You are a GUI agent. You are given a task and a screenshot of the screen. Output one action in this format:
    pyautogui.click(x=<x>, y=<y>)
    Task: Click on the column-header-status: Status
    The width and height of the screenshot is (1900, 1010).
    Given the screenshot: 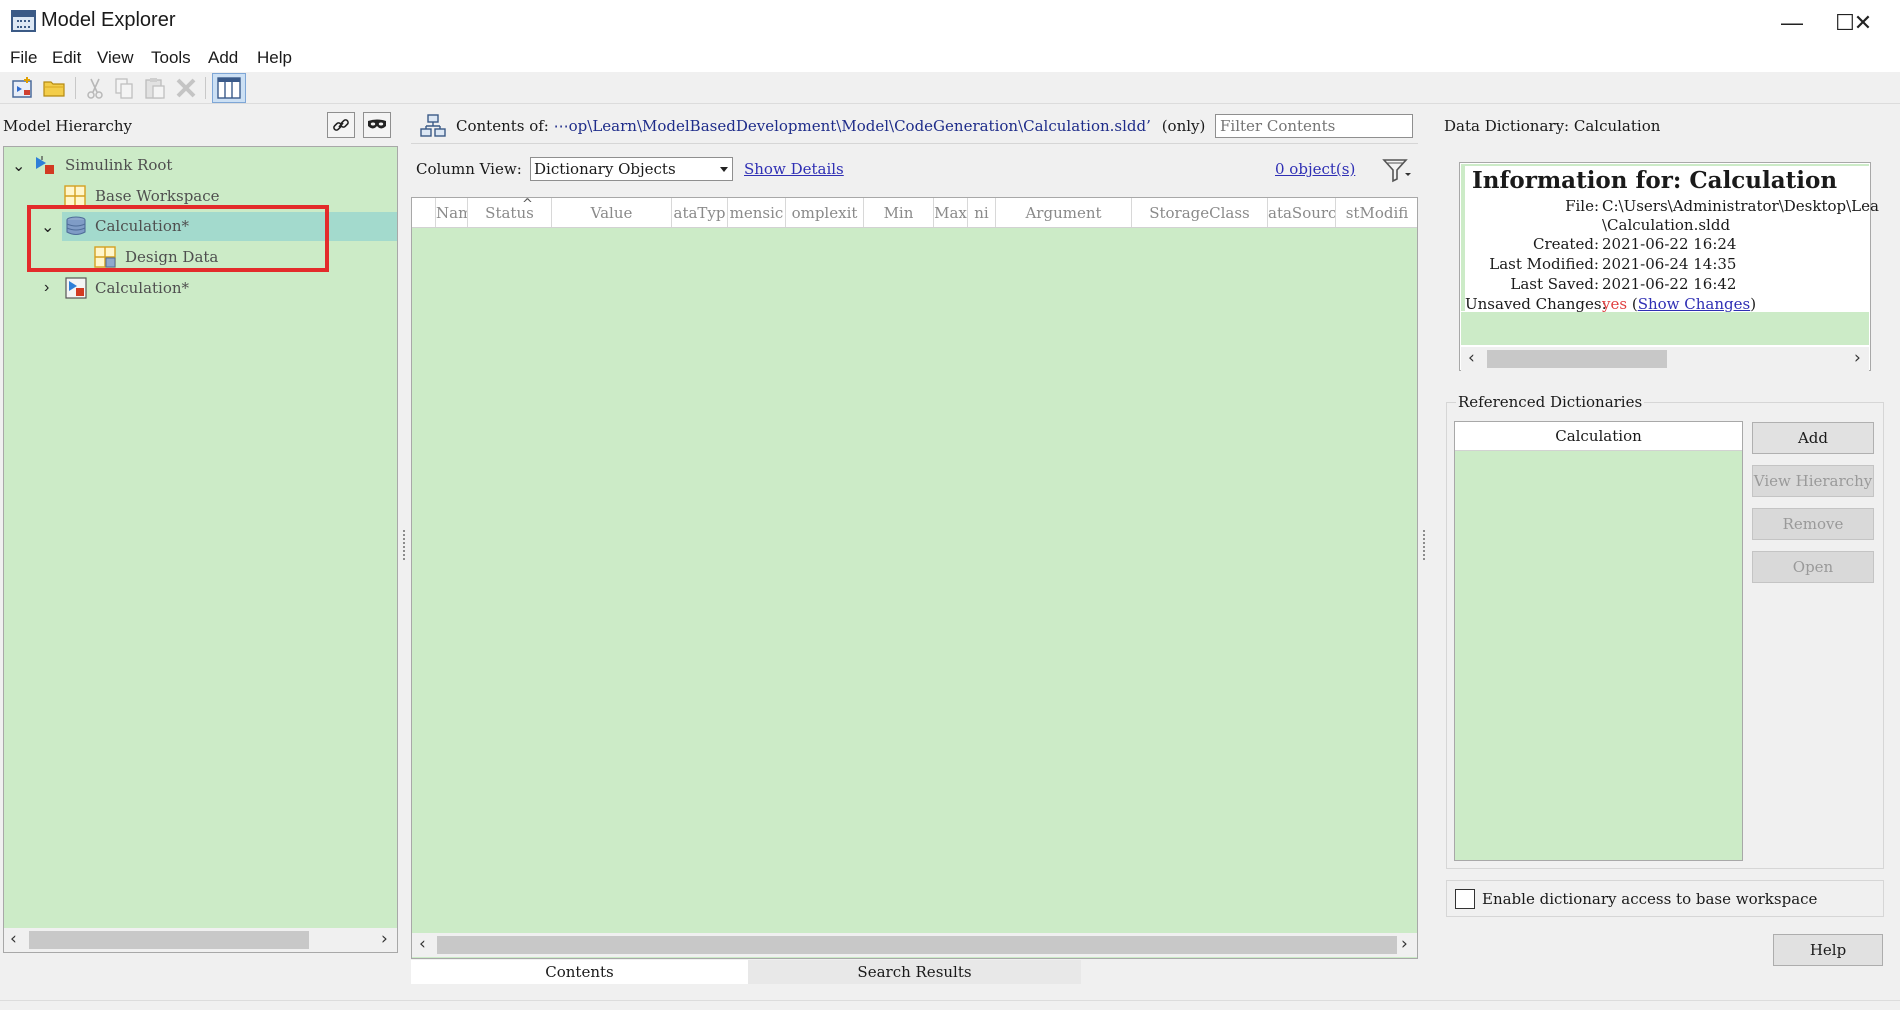 What is the action you would take?
    pyautogui.click(x=510, y=212)
    